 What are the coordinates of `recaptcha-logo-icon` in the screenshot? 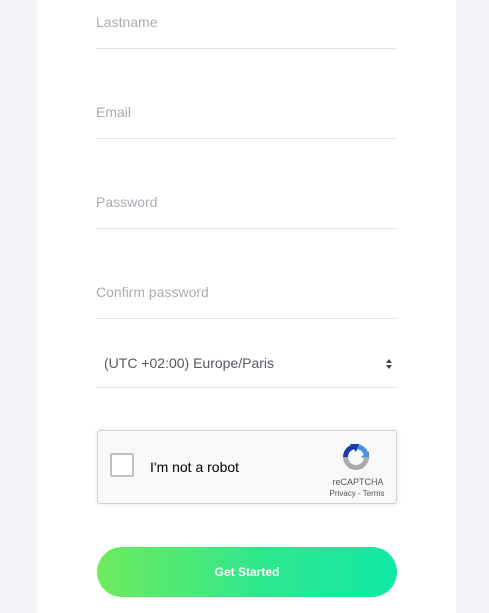 It's located at (356, 457).